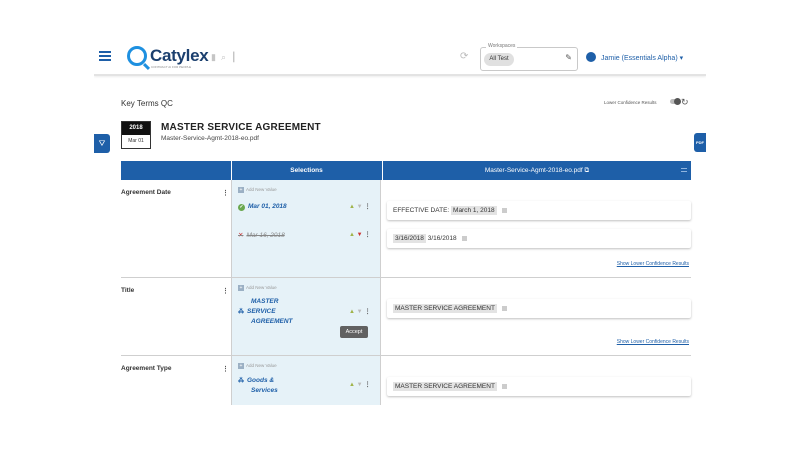  I want to click on account-icon, so click(591, 57).